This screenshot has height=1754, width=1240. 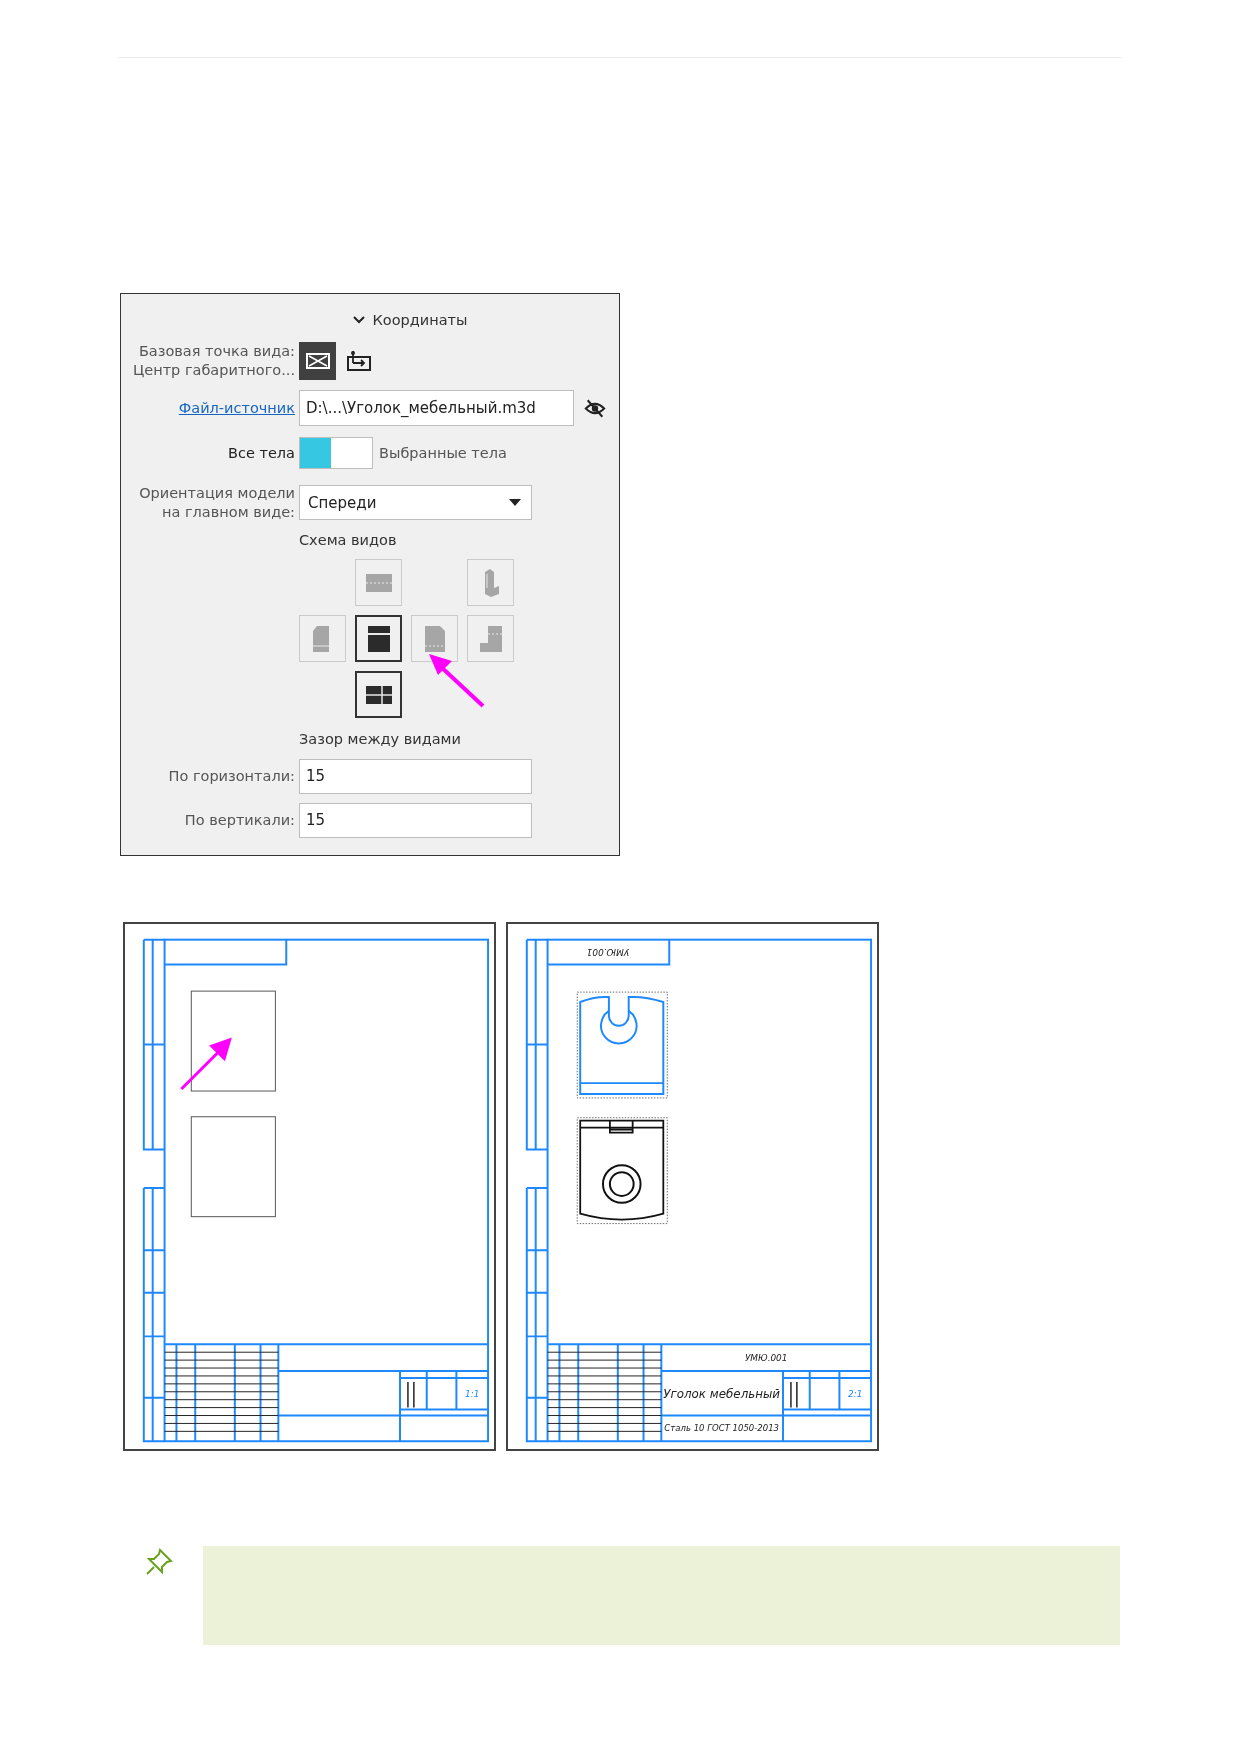 I want to click on base-point-icon, so click(x=358, y=361).